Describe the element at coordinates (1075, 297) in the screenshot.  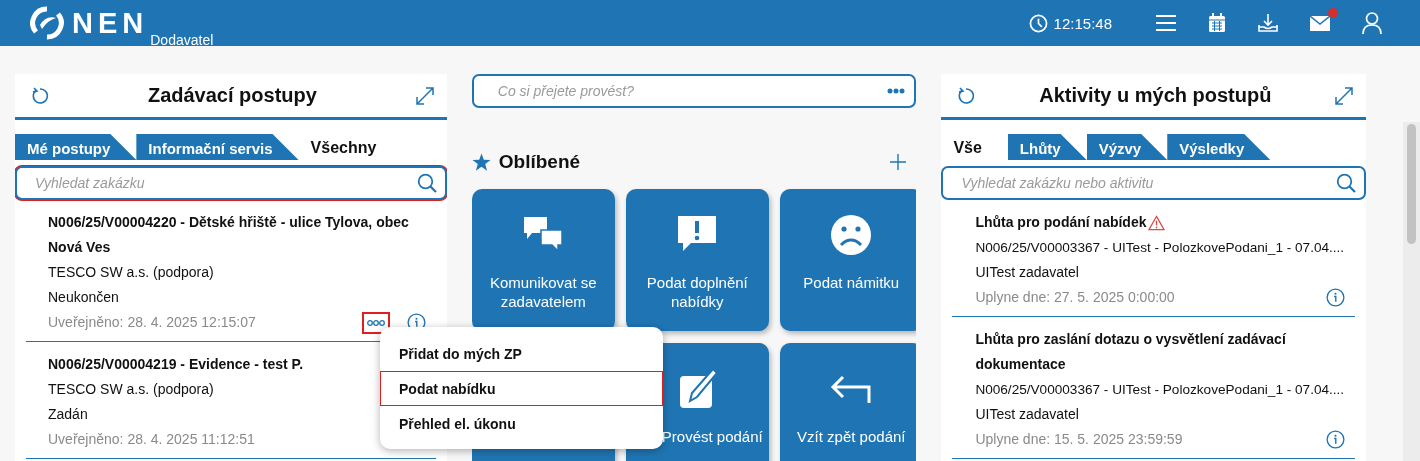
I see `deadline-date: Uplyne dne: 27. 5. 2025 0:00:00` at that location.